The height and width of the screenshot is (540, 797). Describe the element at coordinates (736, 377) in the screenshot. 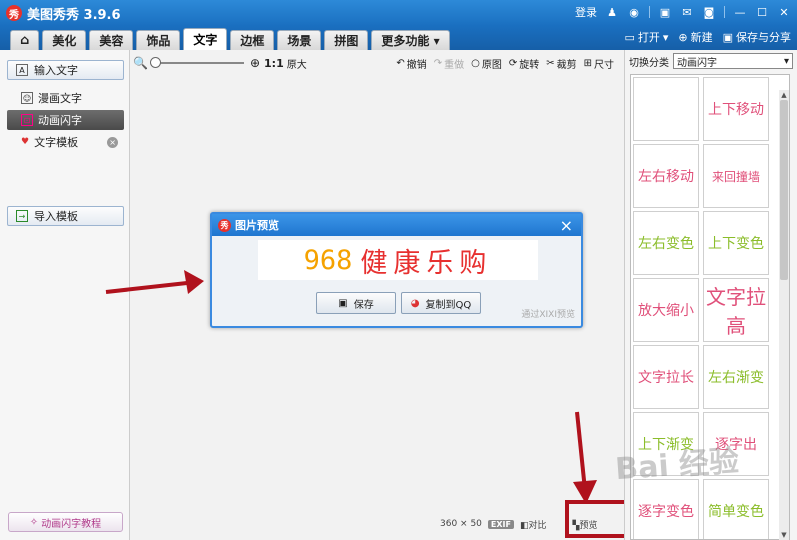

I see `effect-tile: 左右渐变` at that location.